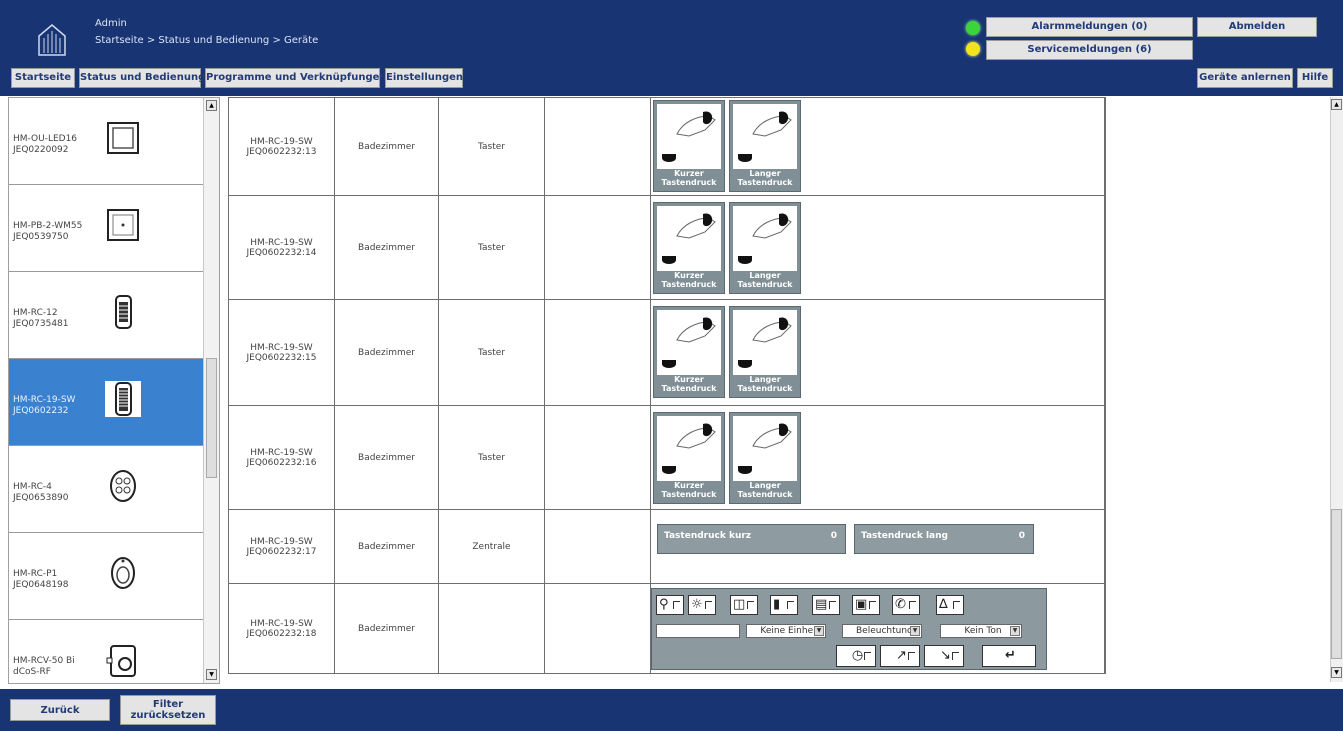  What do you see at coordinates (41, 237) in the screenshot?
I see `device-serial: JEQ0539750` at bounding box center [41, 237].